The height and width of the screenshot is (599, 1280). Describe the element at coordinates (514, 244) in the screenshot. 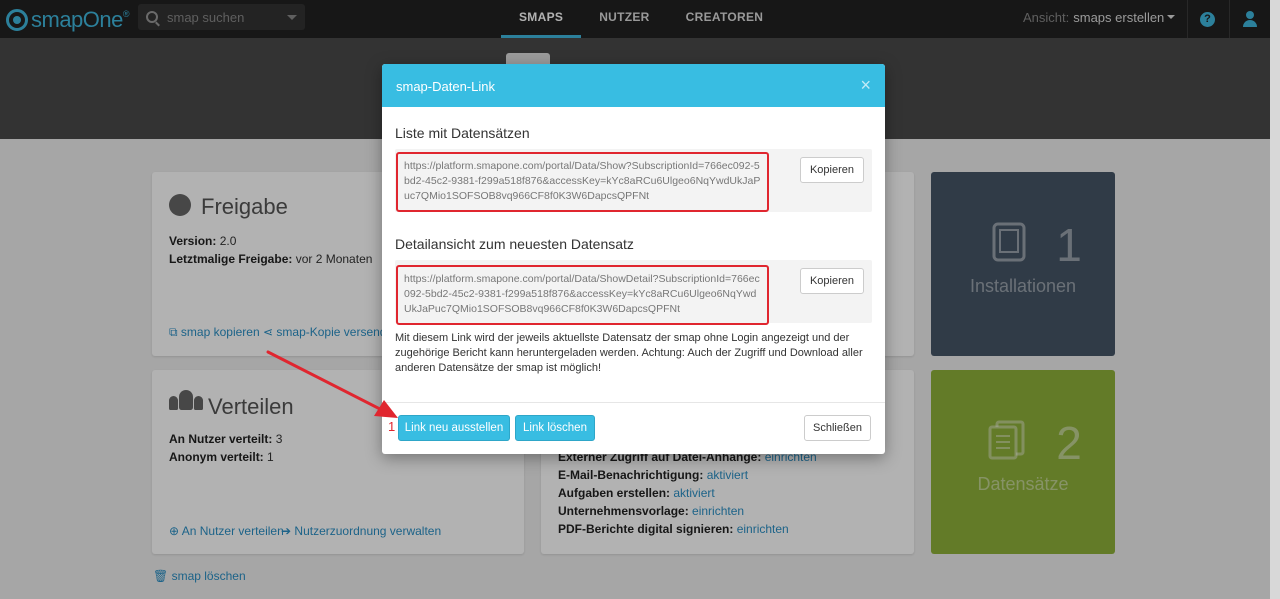

I see `detail-section-title: Detailansicht zum neuesten Datensatz` at that location.